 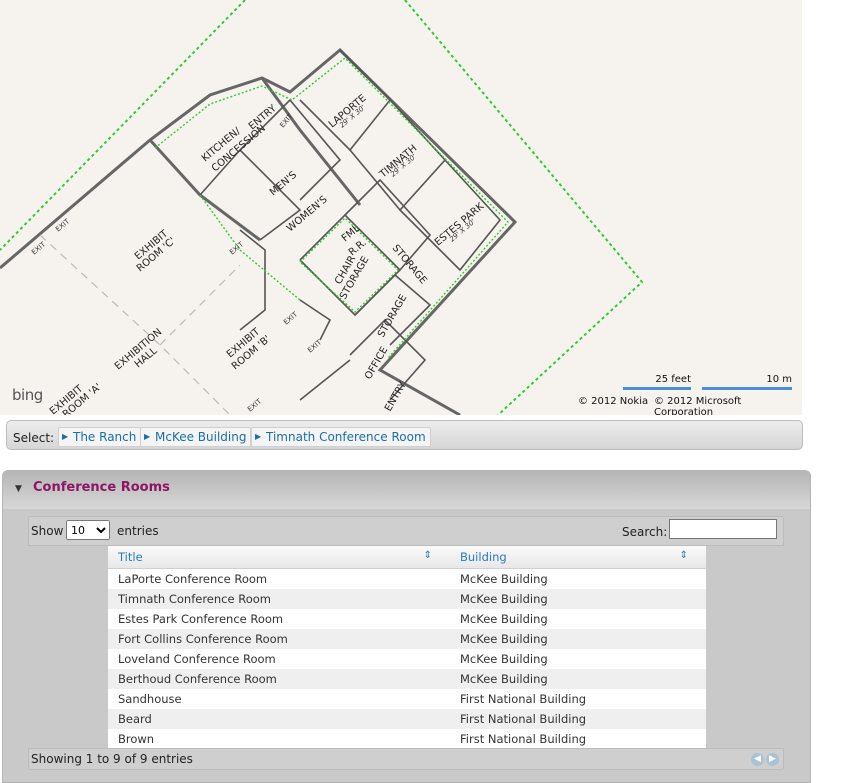 What do you see at coordinates (673, 379) in the screenshot?
I see `scale-feet-label: 25 feet` at bounding box center [673, 379].